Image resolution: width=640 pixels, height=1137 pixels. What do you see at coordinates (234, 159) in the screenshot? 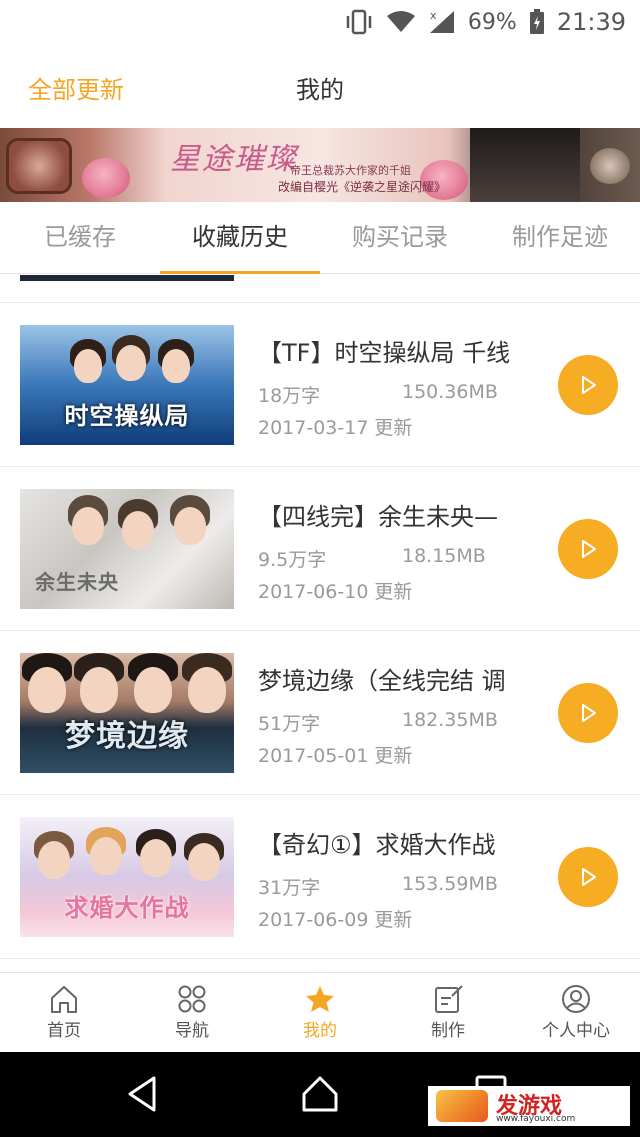
I see `banner-title: 星途璀璨` at bounding box center [234, 159].